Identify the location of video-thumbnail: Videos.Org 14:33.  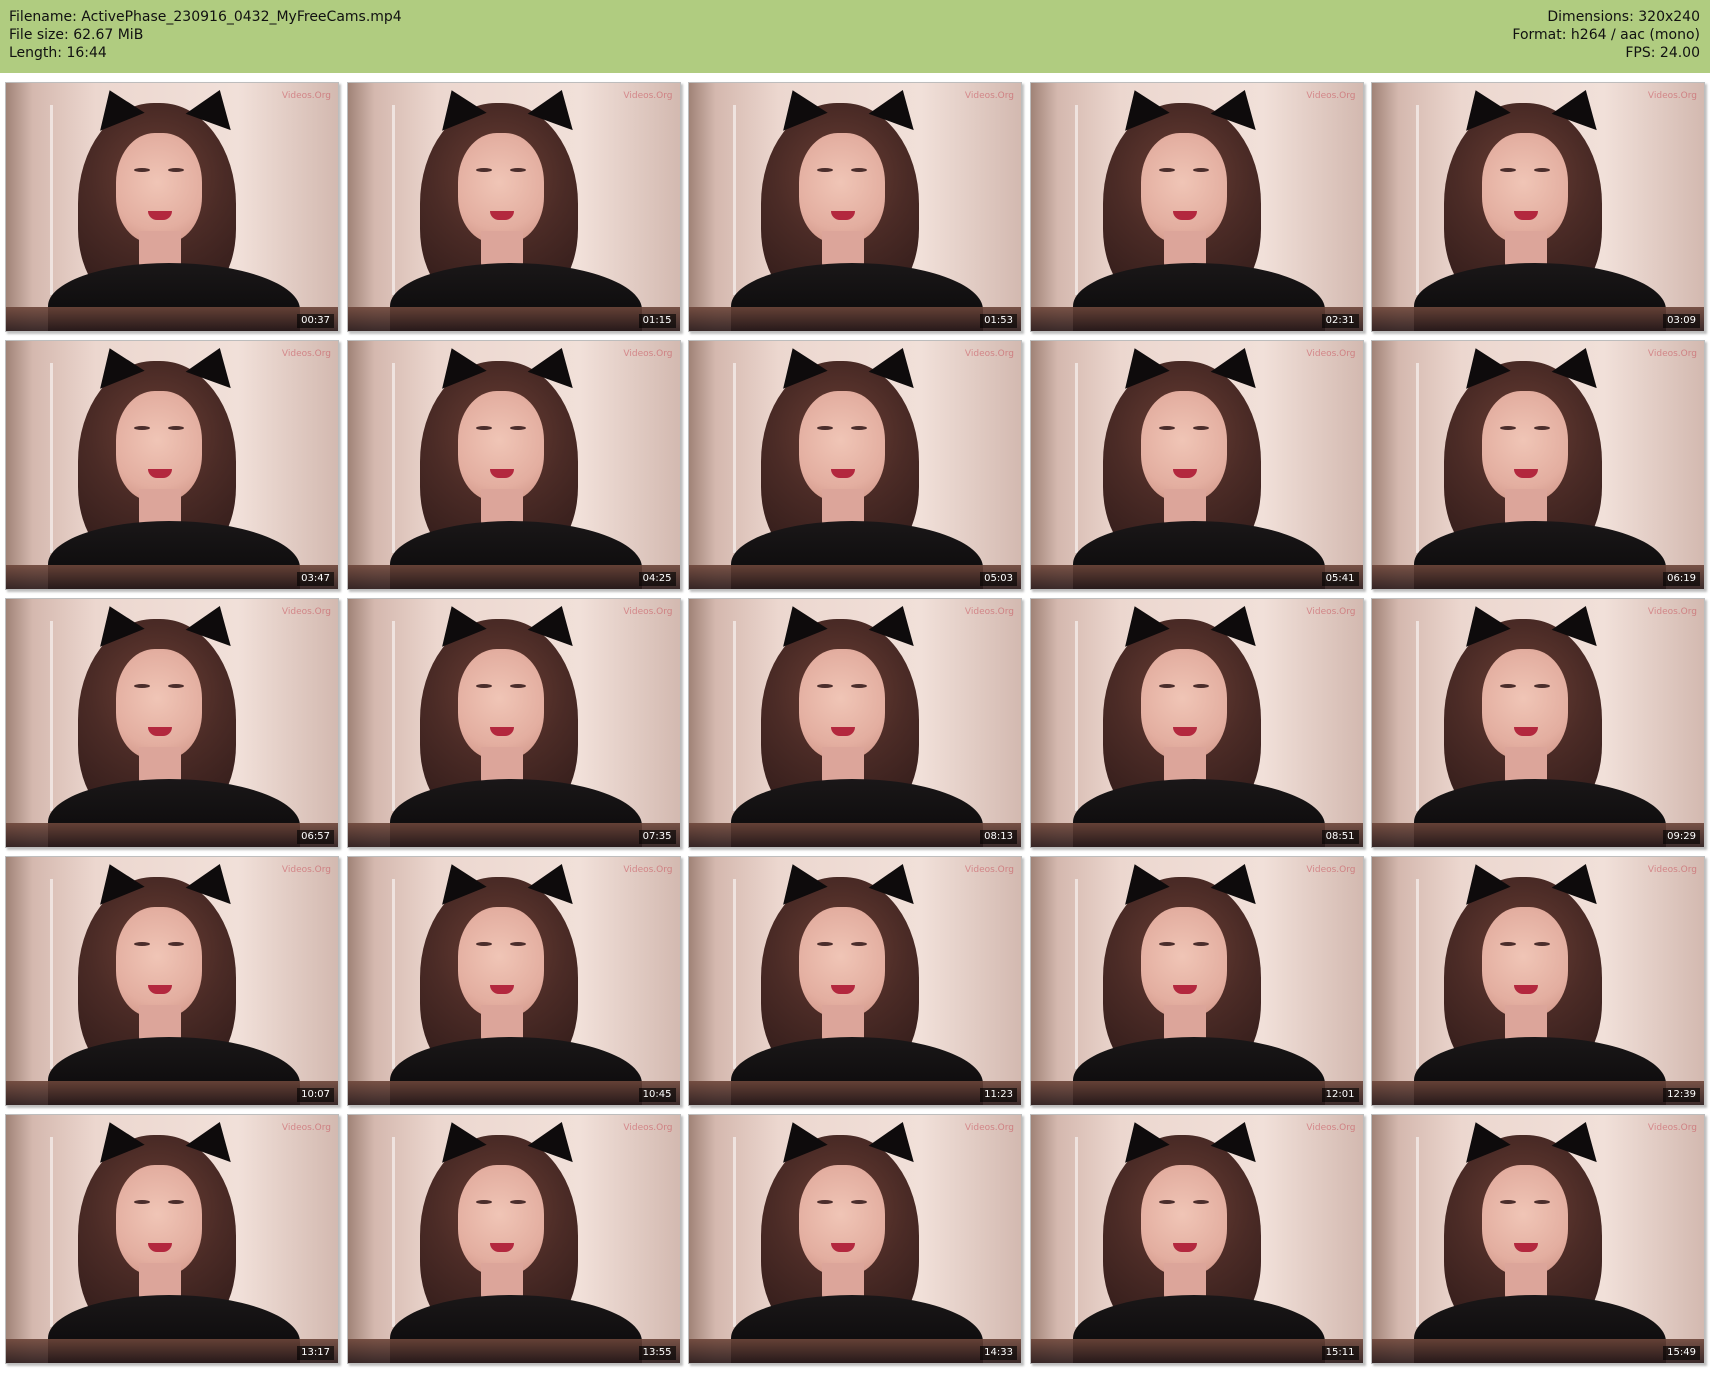
(855, 1239).